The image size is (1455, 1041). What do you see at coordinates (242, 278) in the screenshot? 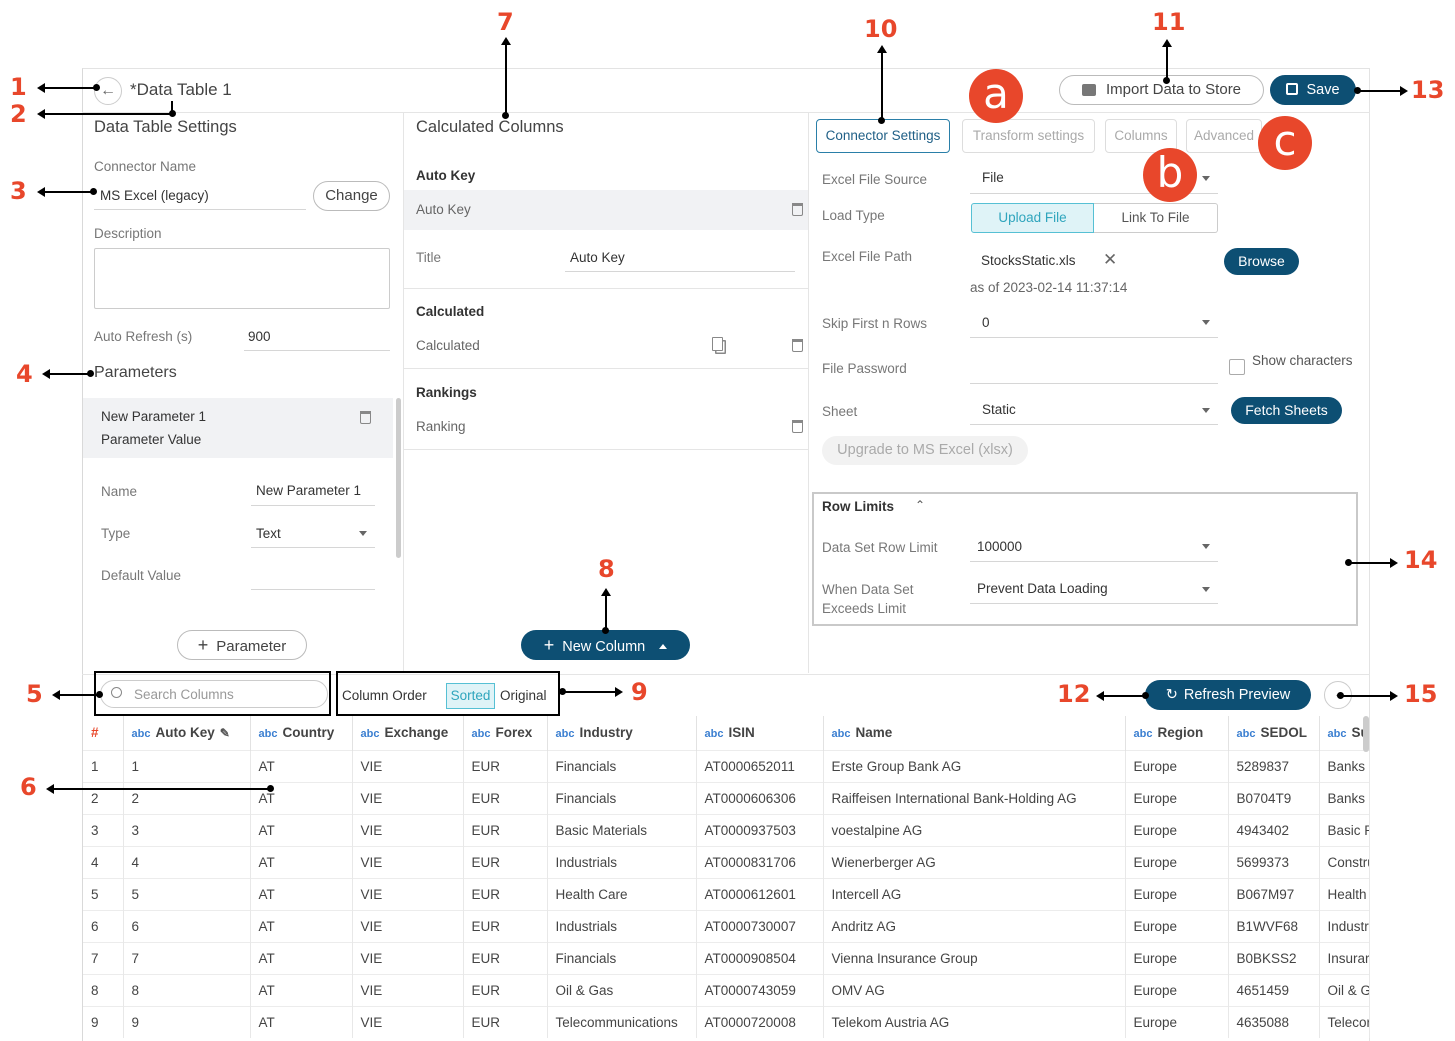
I see `description-textarea` at bounding box center [242, 278].